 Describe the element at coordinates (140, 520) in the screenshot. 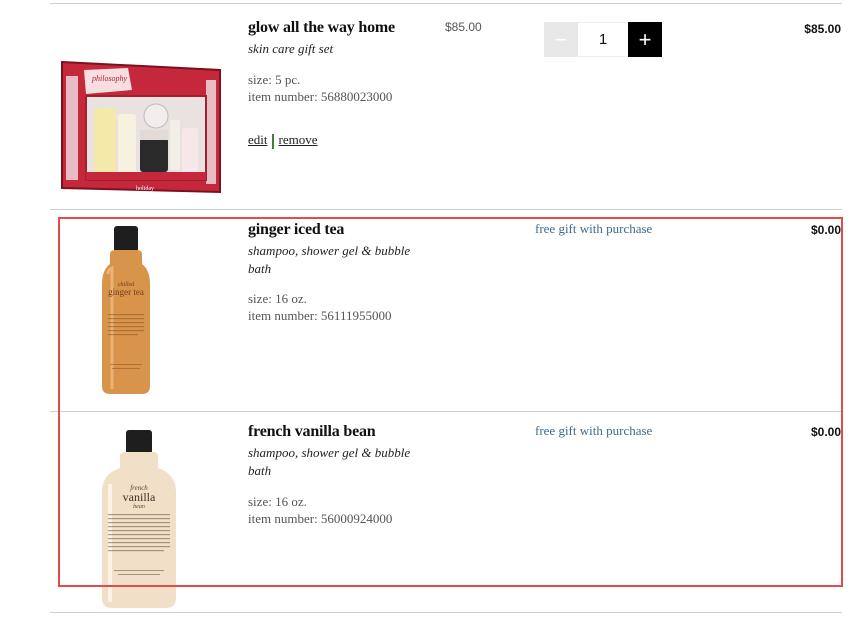

I see `product-image-vanilla-bean: french vanilla bean` at that location.